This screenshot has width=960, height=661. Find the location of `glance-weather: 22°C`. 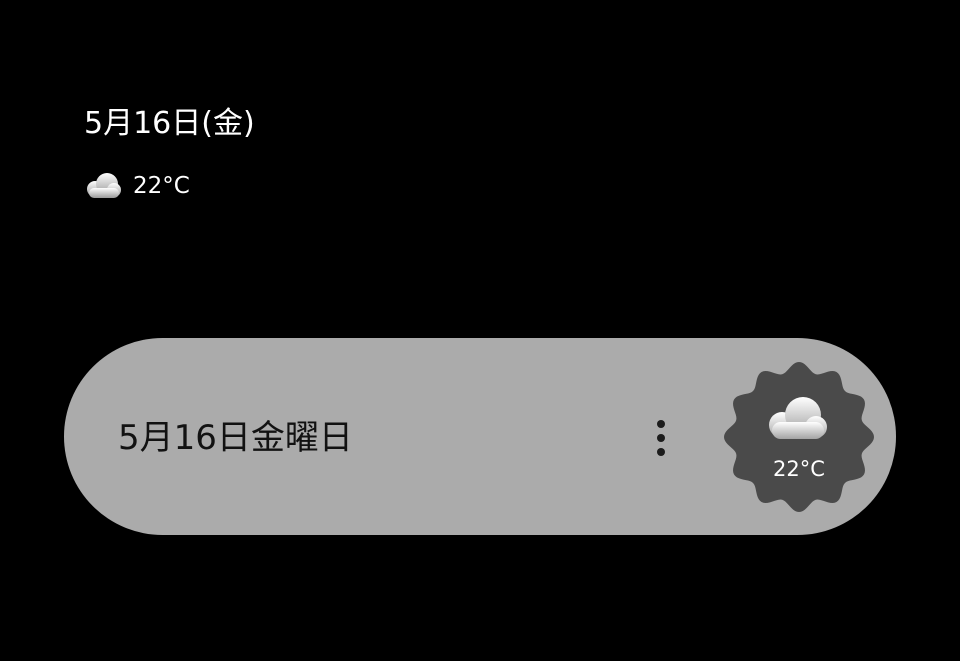

glance-weather: 22°C is located at coordinates (137, 186).